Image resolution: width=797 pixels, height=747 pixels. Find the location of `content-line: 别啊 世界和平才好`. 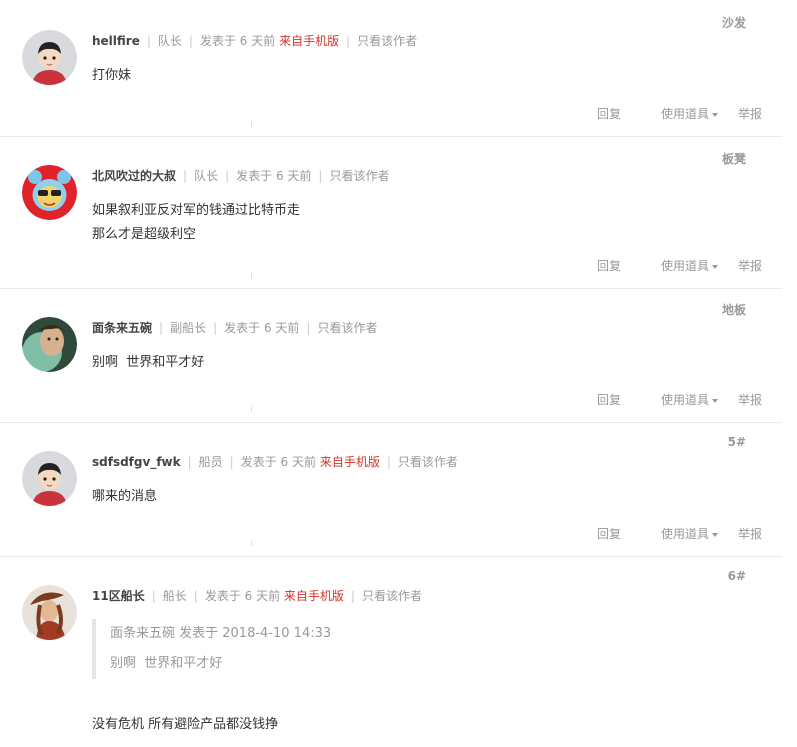

content-line: 别啊 世界和平才好 is located at coordinates (148, 362).